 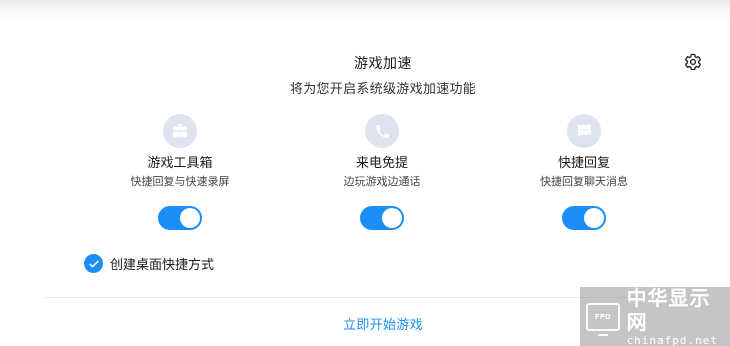 What do you see at coordinates (672, 339) in the screenshot?
I see `watermark-text-en: chinafpd.net` at bounding box center [672, 339].